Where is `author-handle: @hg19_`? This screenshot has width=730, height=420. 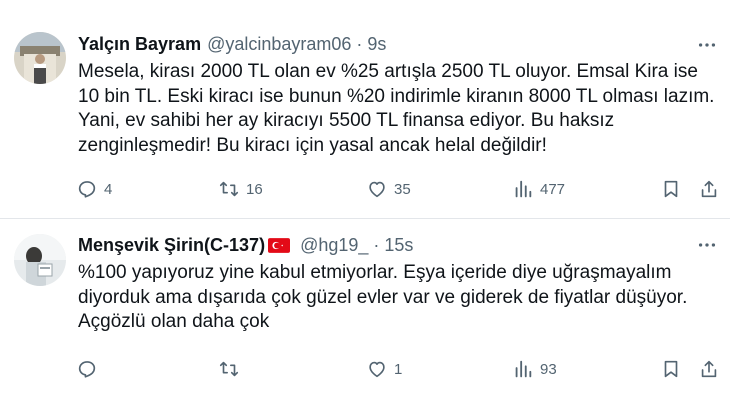
author-handle: @hg19_ is located at coordinates (334, 245).